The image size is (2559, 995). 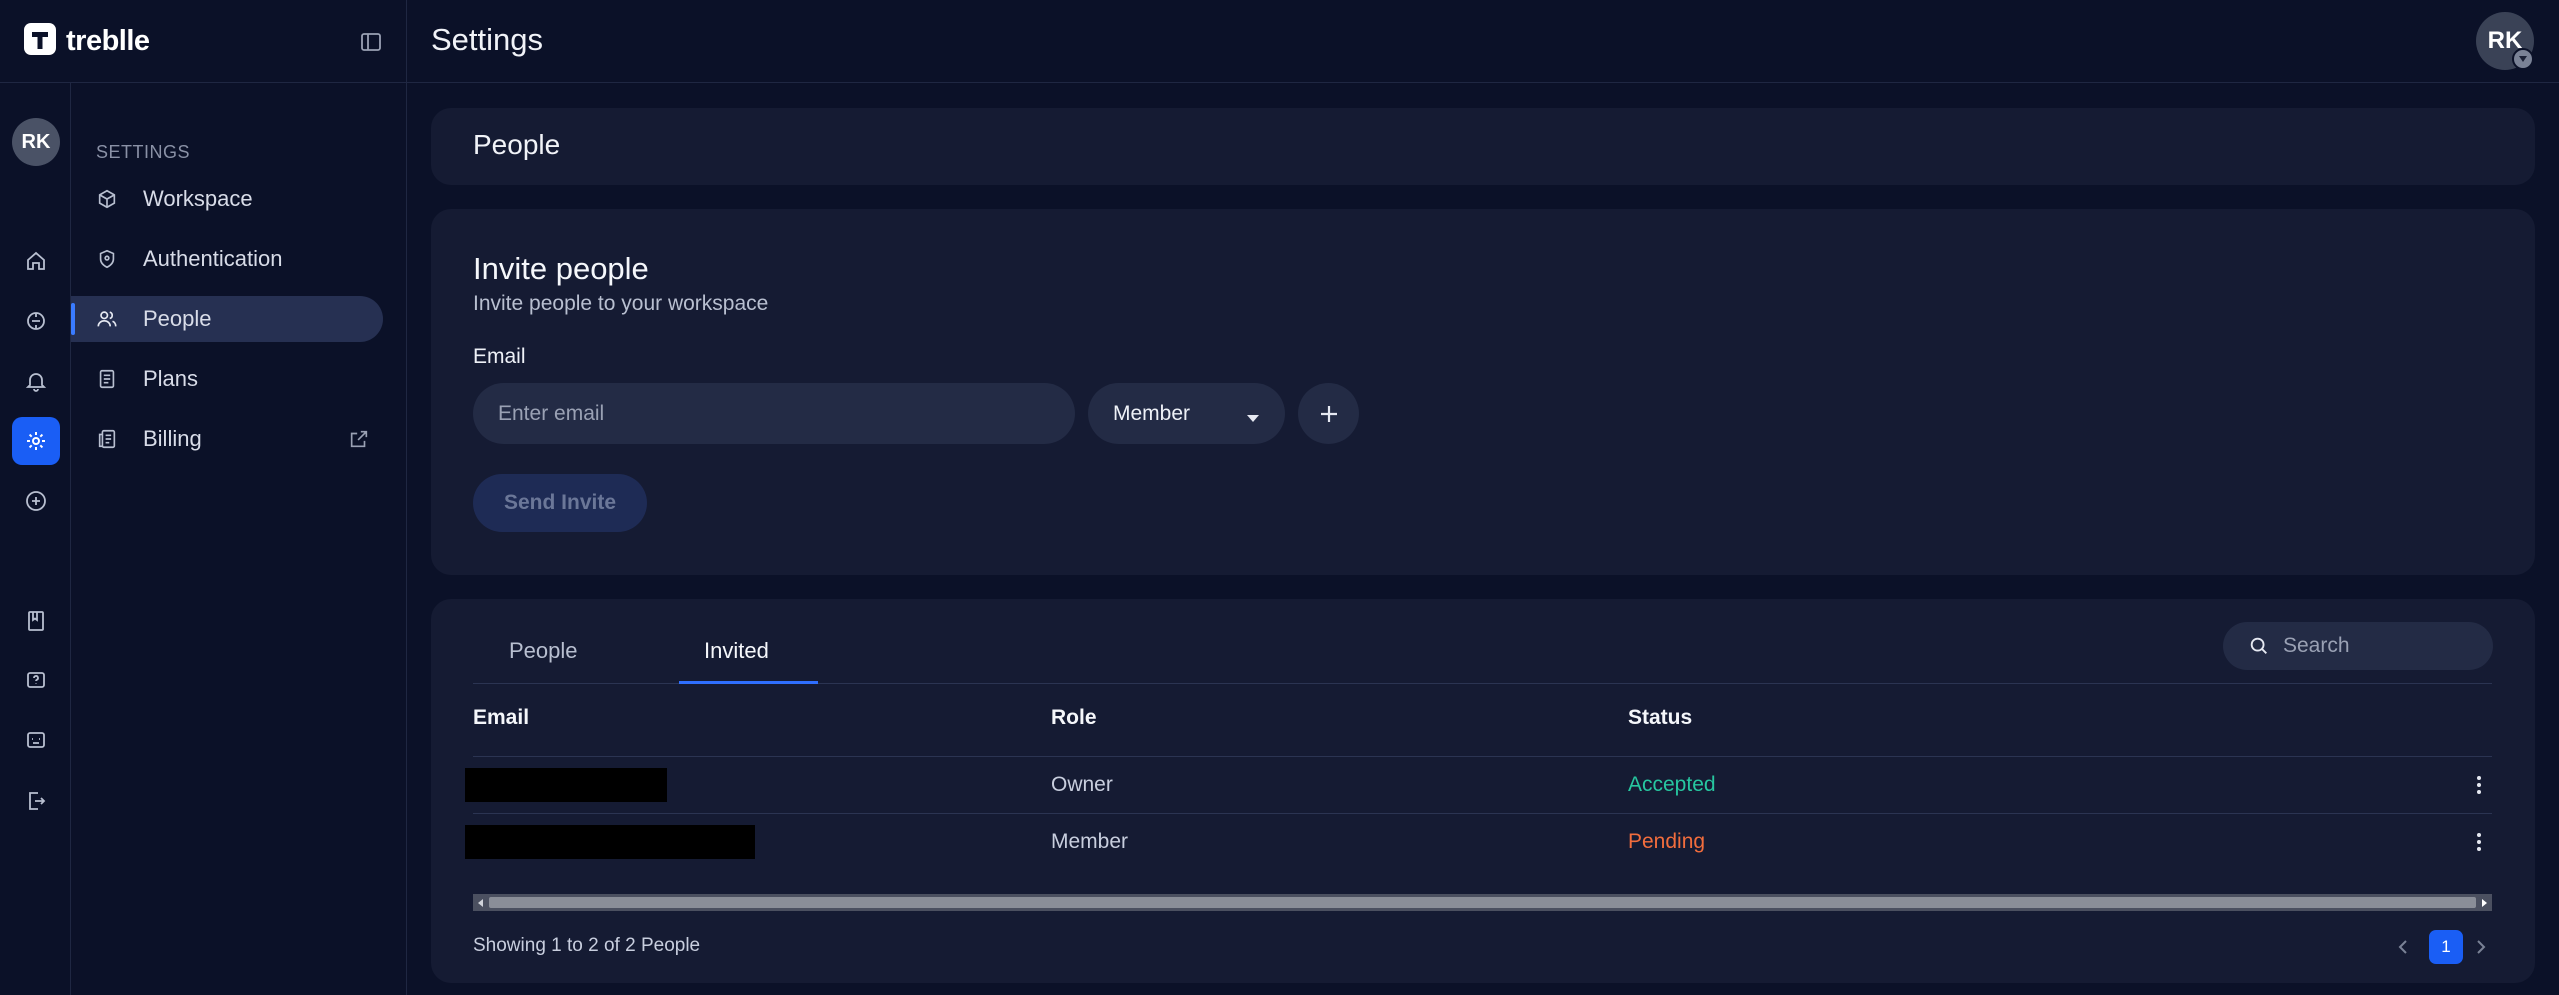 I want to click on users-icon, so click(x=107, y=319).